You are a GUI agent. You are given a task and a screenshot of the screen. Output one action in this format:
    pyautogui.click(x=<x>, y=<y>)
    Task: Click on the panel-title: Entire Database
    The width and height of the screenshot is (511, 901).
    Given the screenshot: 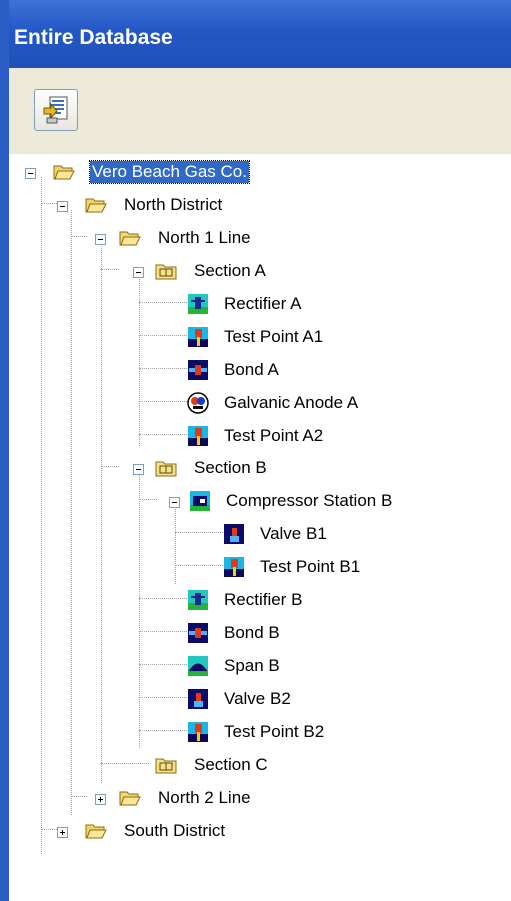 What is the action you would take?
    pyautogui.click(x=93, y=37)
    